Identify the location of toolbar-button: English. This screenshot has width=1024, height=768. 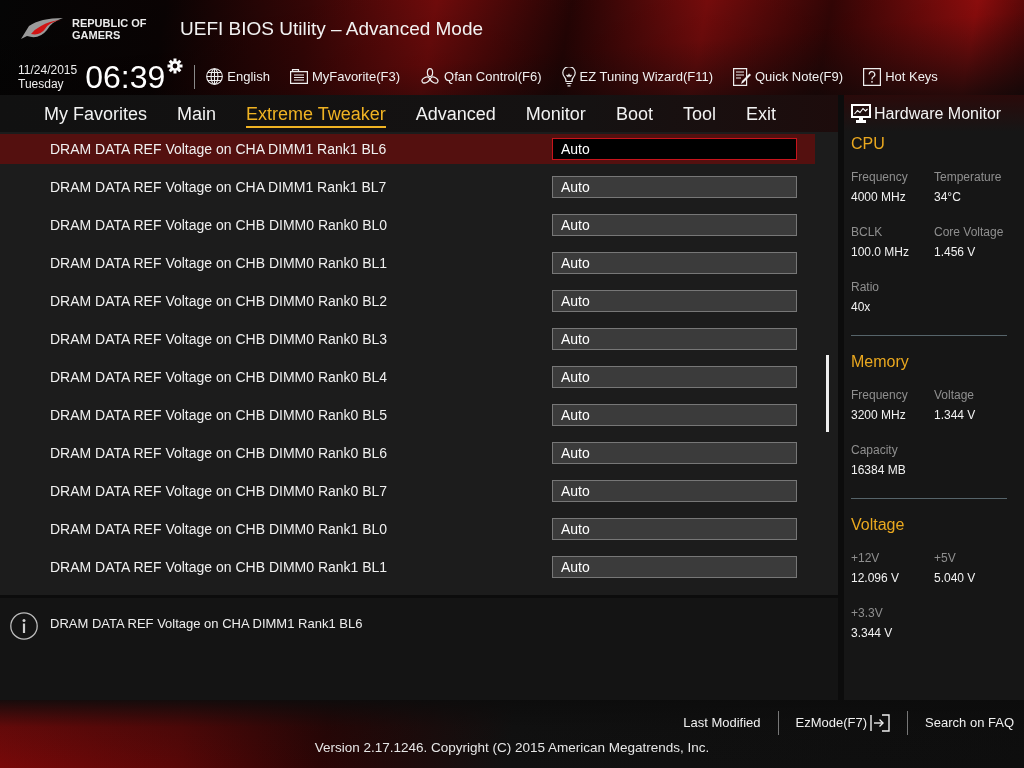
(238, 76).